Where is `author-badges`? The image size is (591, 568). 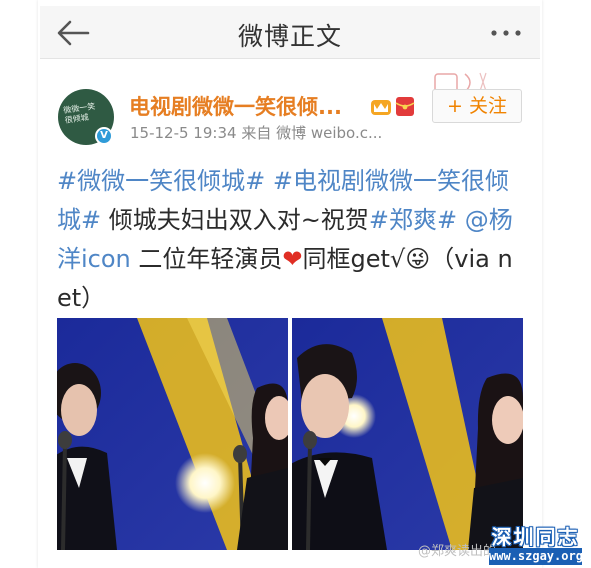 author-badges is located at coordinates (393, 106).